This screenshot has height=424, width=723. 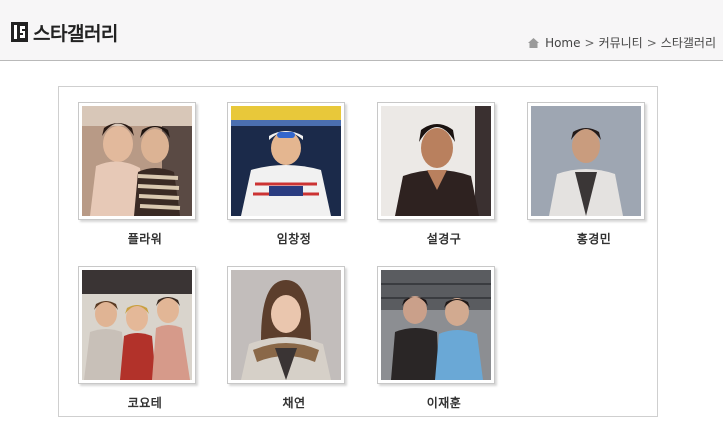 What do you see at coordinates (361, 30) in the screenshot?
I see `header-bar: 스타갤러리 Home > 커뮤니티 > 스타갤러리` at bounding box center [361, 30].